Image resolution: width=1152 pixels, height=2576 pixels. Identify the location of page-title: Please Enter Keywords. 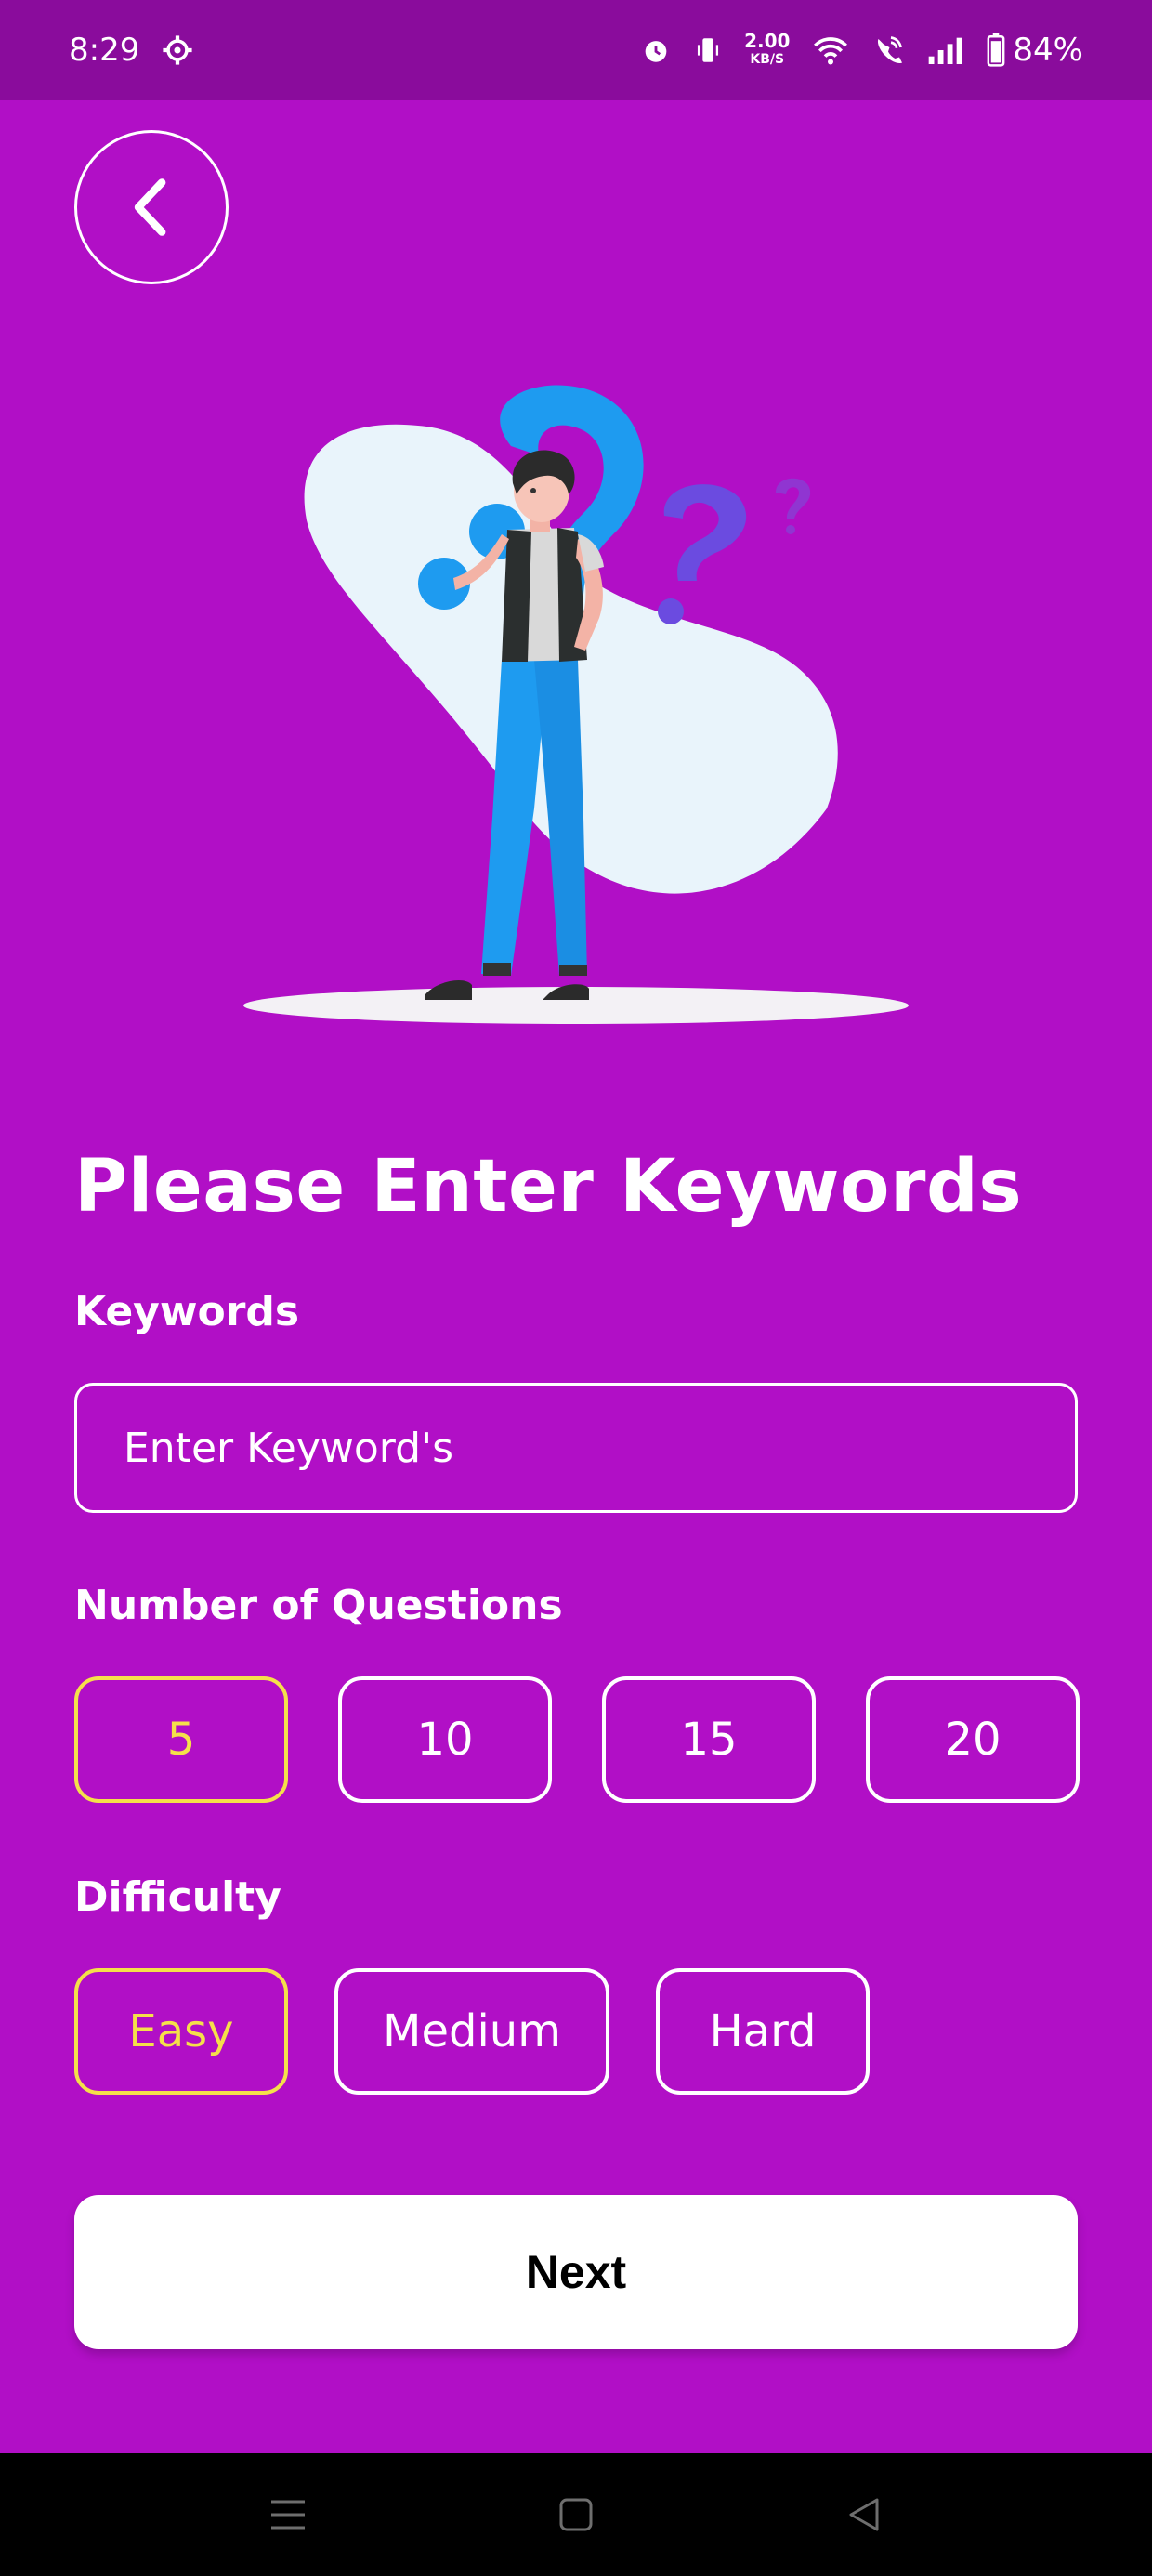
(548, 1187).